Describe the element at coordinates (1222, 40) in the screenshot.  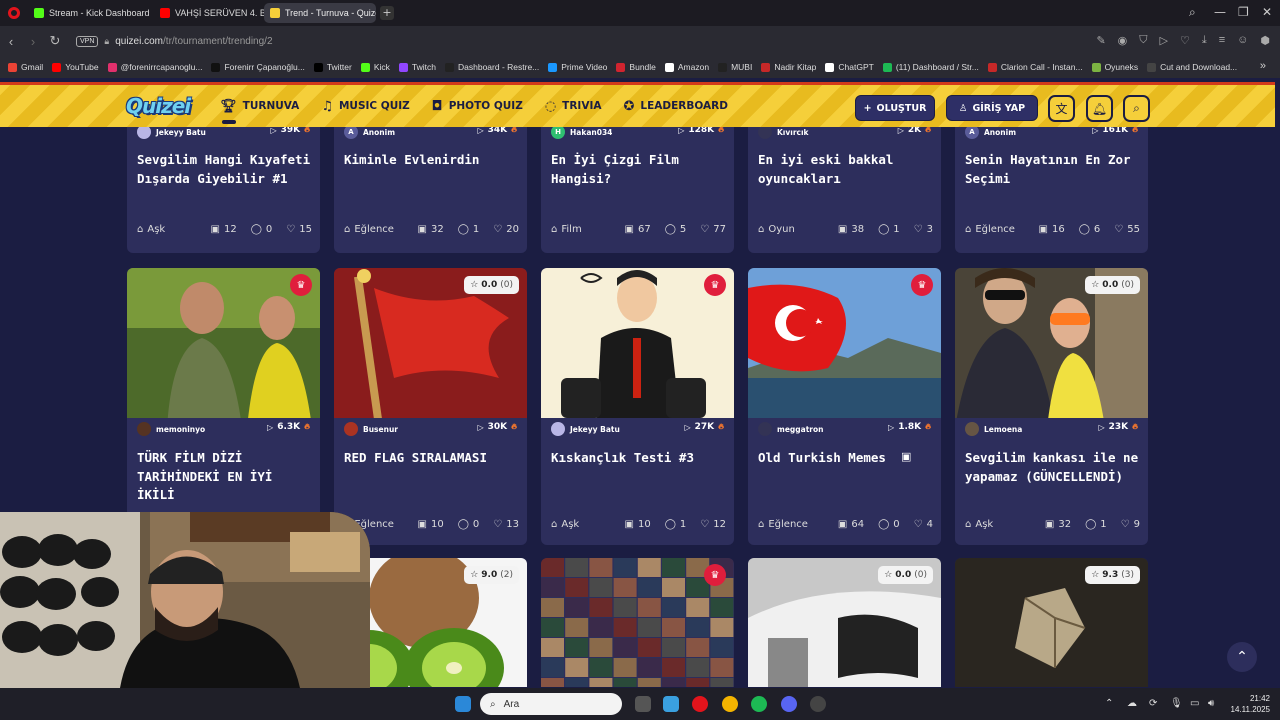
I see `menu-icon: ≡` at that location.